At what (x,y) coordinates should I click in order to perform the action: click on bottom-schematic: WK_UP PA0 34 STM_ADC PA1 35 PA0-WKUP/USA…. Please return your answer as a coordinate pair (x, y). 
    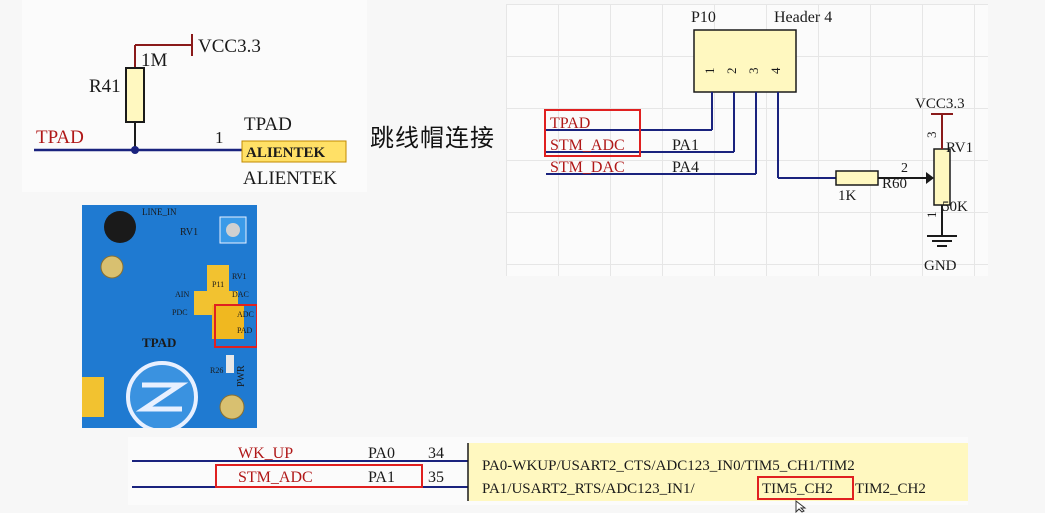
    Looking at the image, I should click on (548, 471).